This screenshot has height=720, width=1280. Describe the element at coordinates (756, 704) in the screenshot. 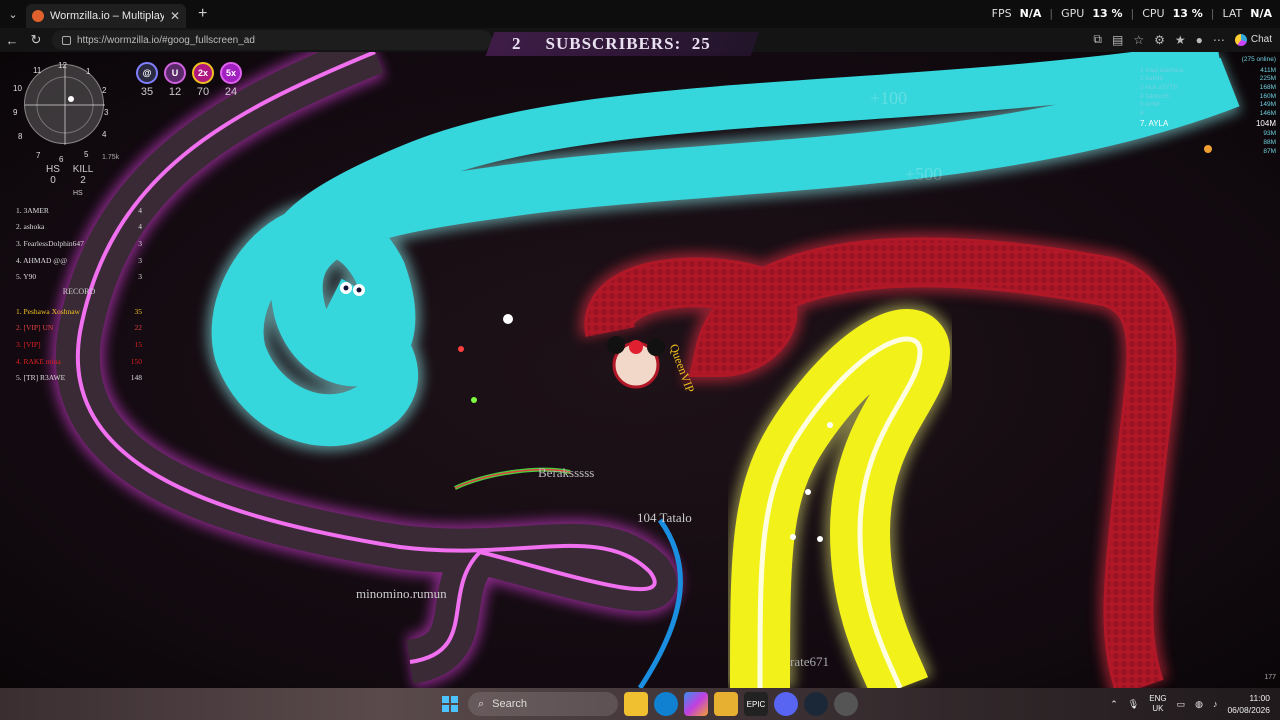

I see `epic-games-icon: EPIC` at that location.